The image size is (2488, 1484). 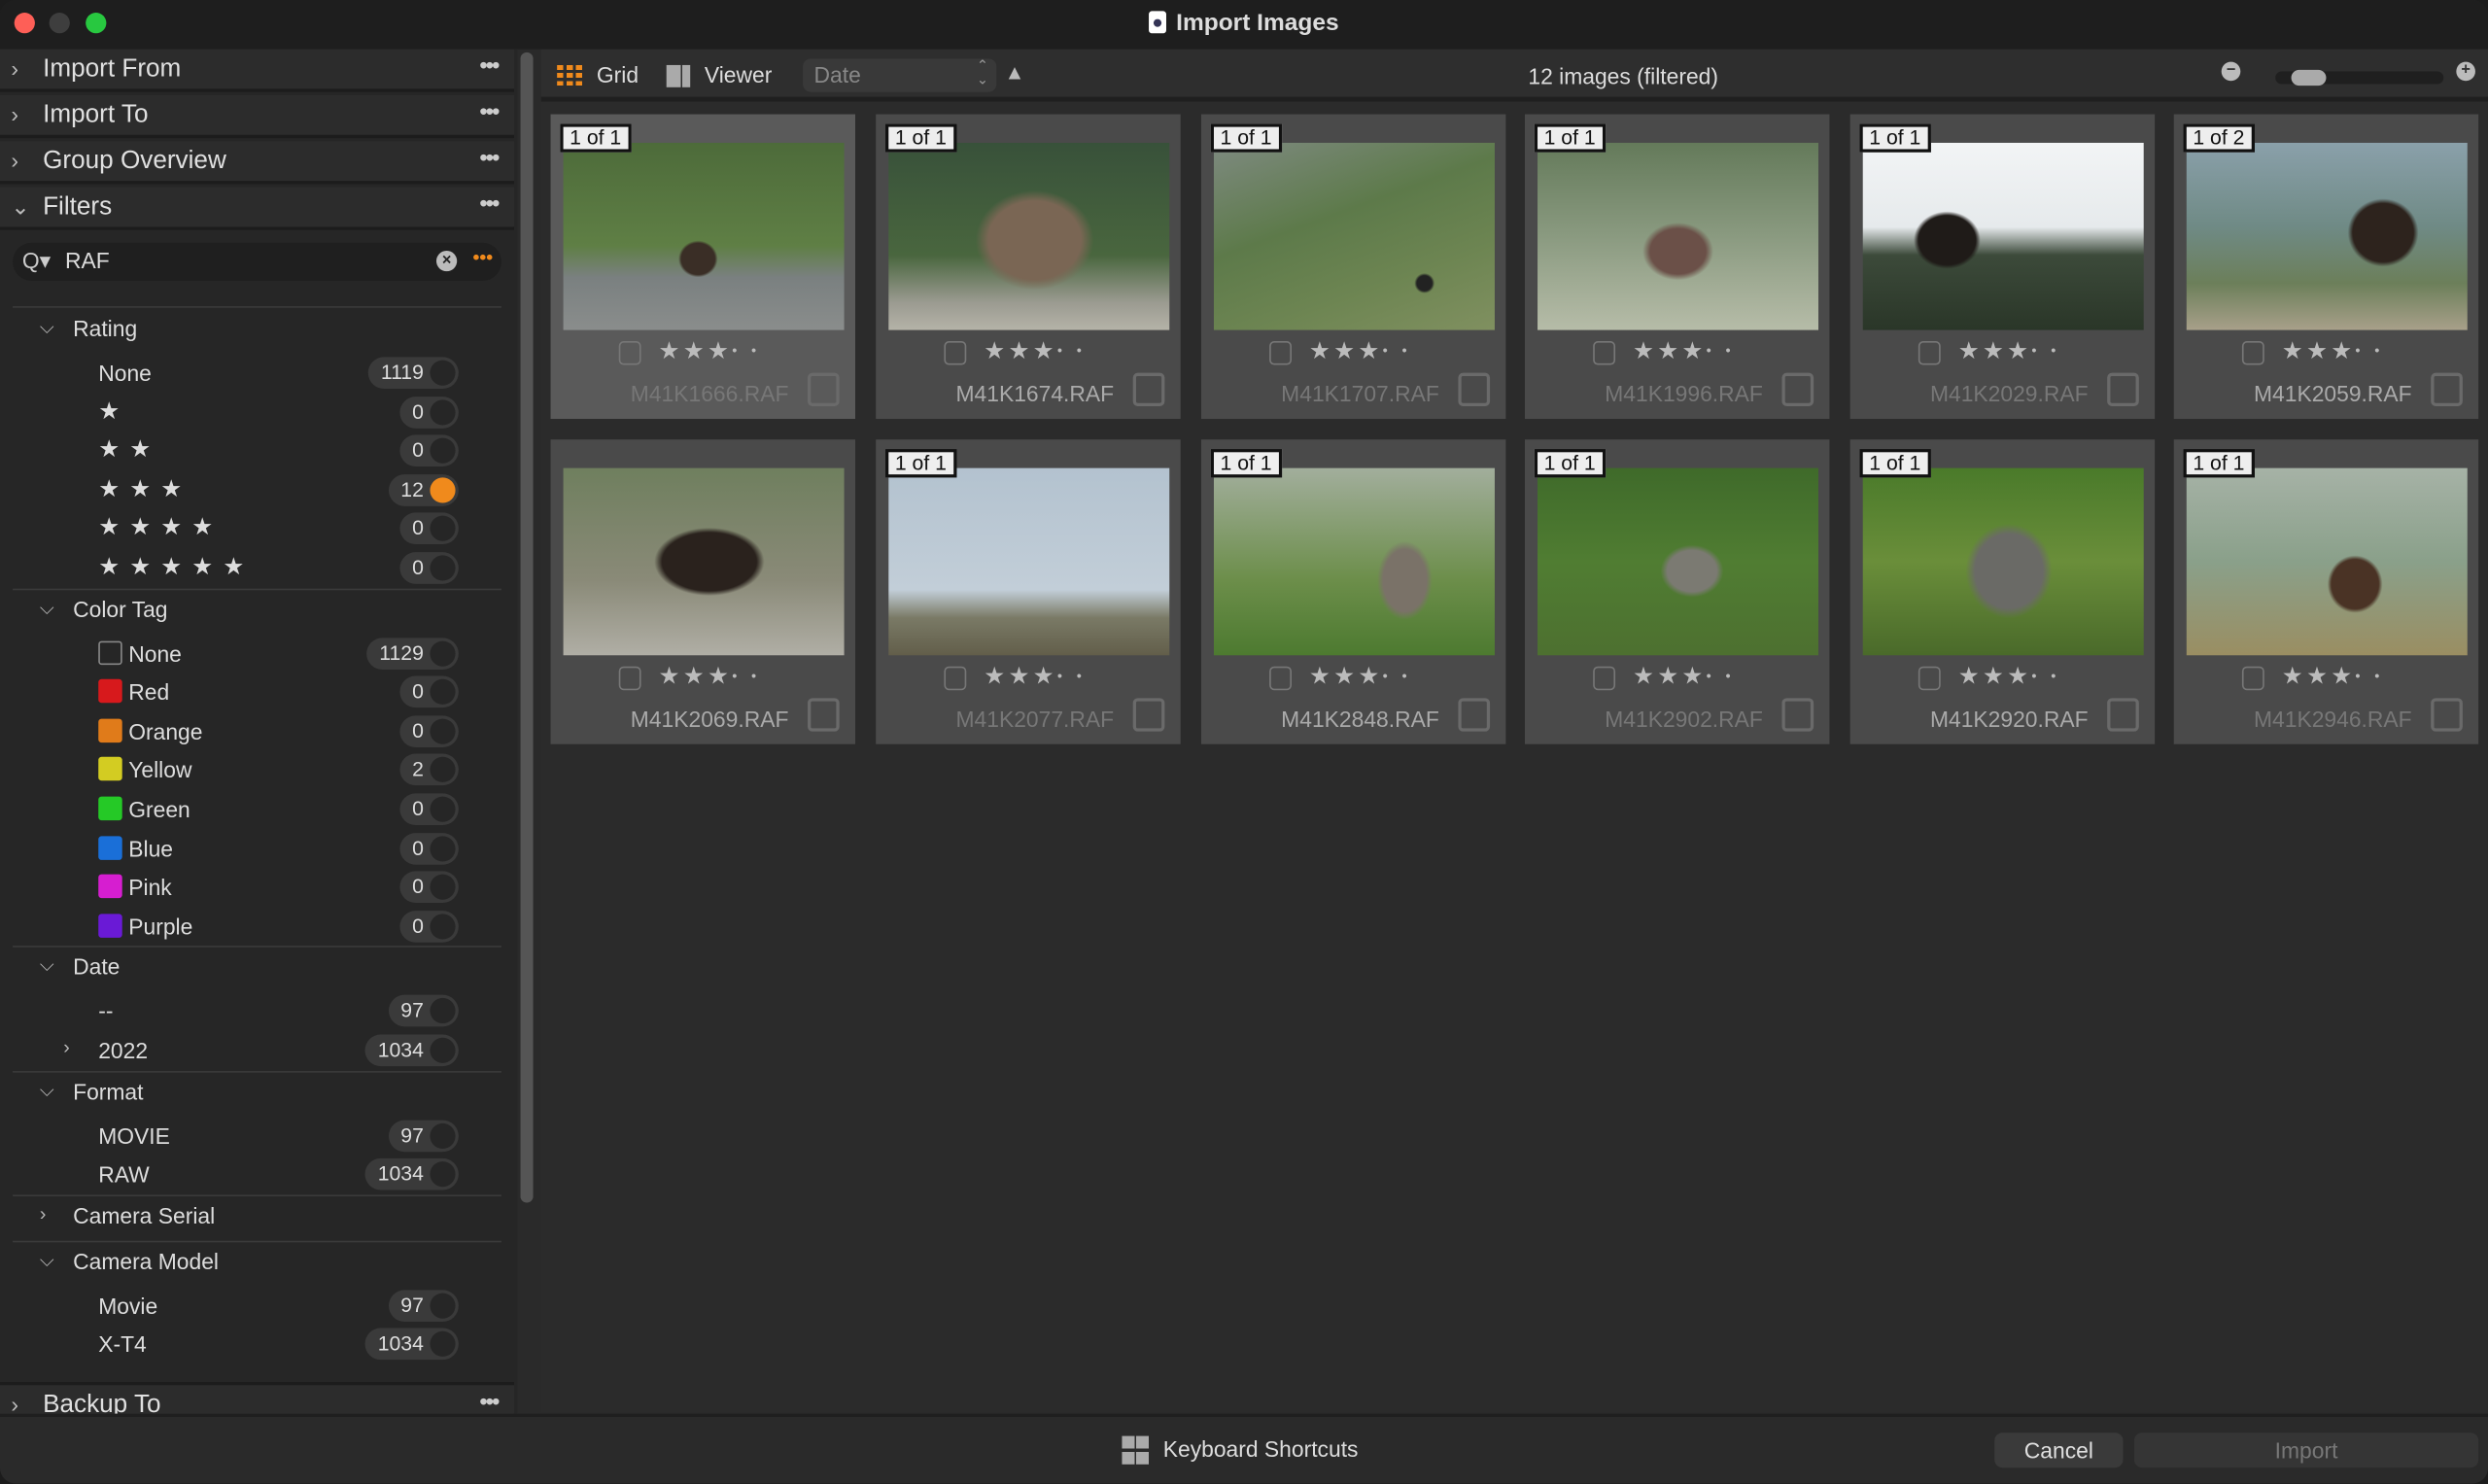 I want to click on filter-item: Green 0, so click(x=257, y=809).